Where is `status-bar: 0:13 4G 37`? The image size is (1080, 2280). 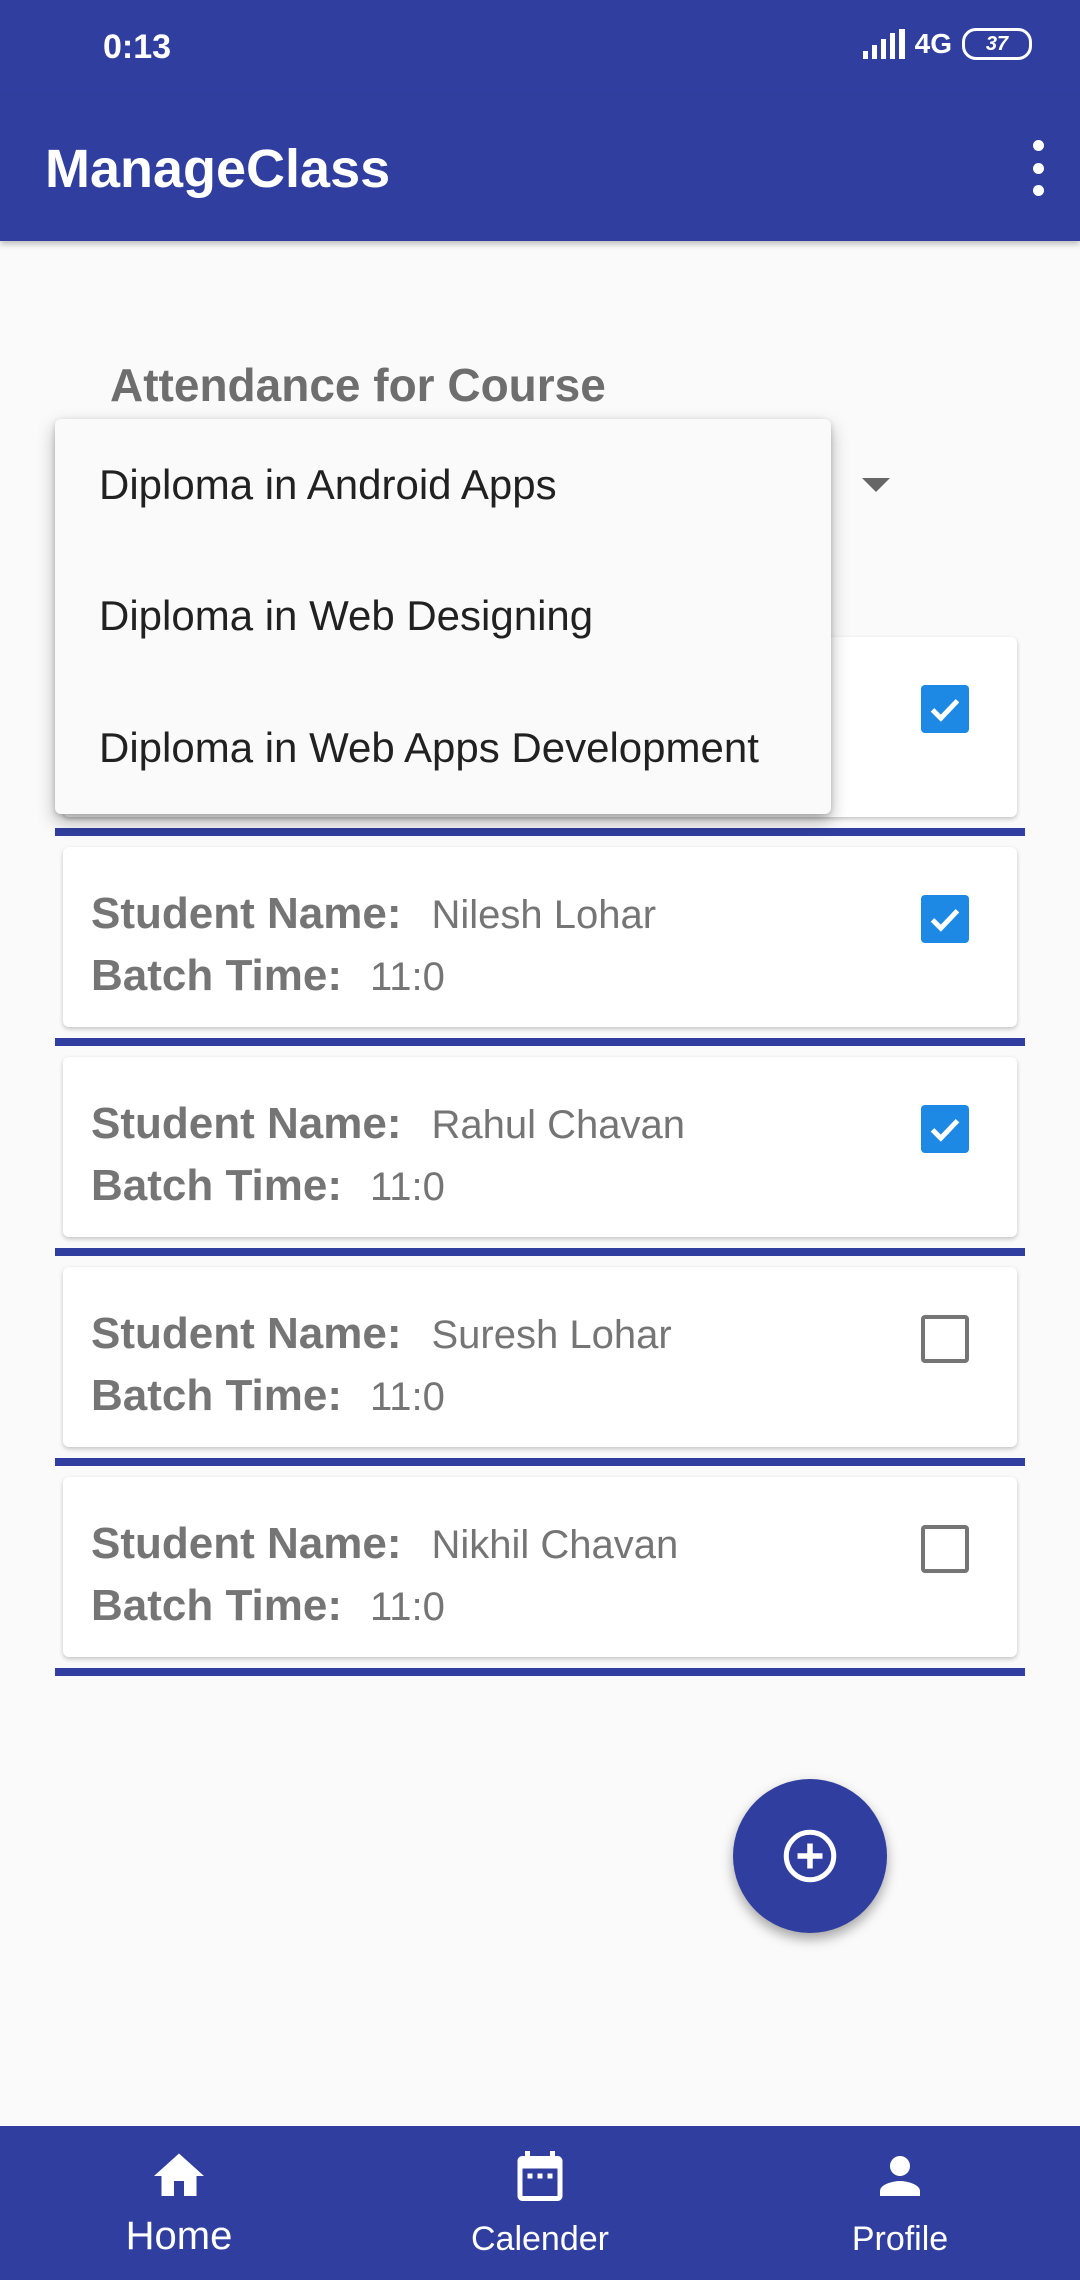 status-bar: 0:13 4G 37 is located at coordinates (540, 48).